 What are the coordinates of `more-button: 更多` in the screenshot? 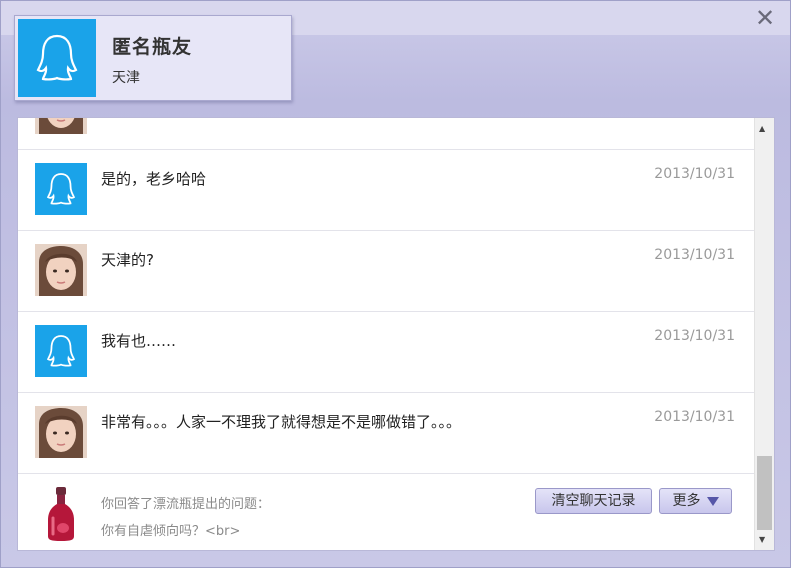 It's located at (695, 501).